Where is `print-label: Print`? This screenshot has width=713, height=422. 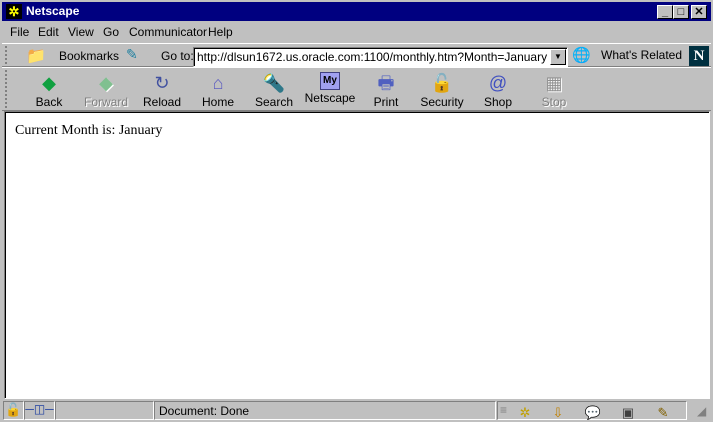
print-label: Print is located at coordinates (386, 102).